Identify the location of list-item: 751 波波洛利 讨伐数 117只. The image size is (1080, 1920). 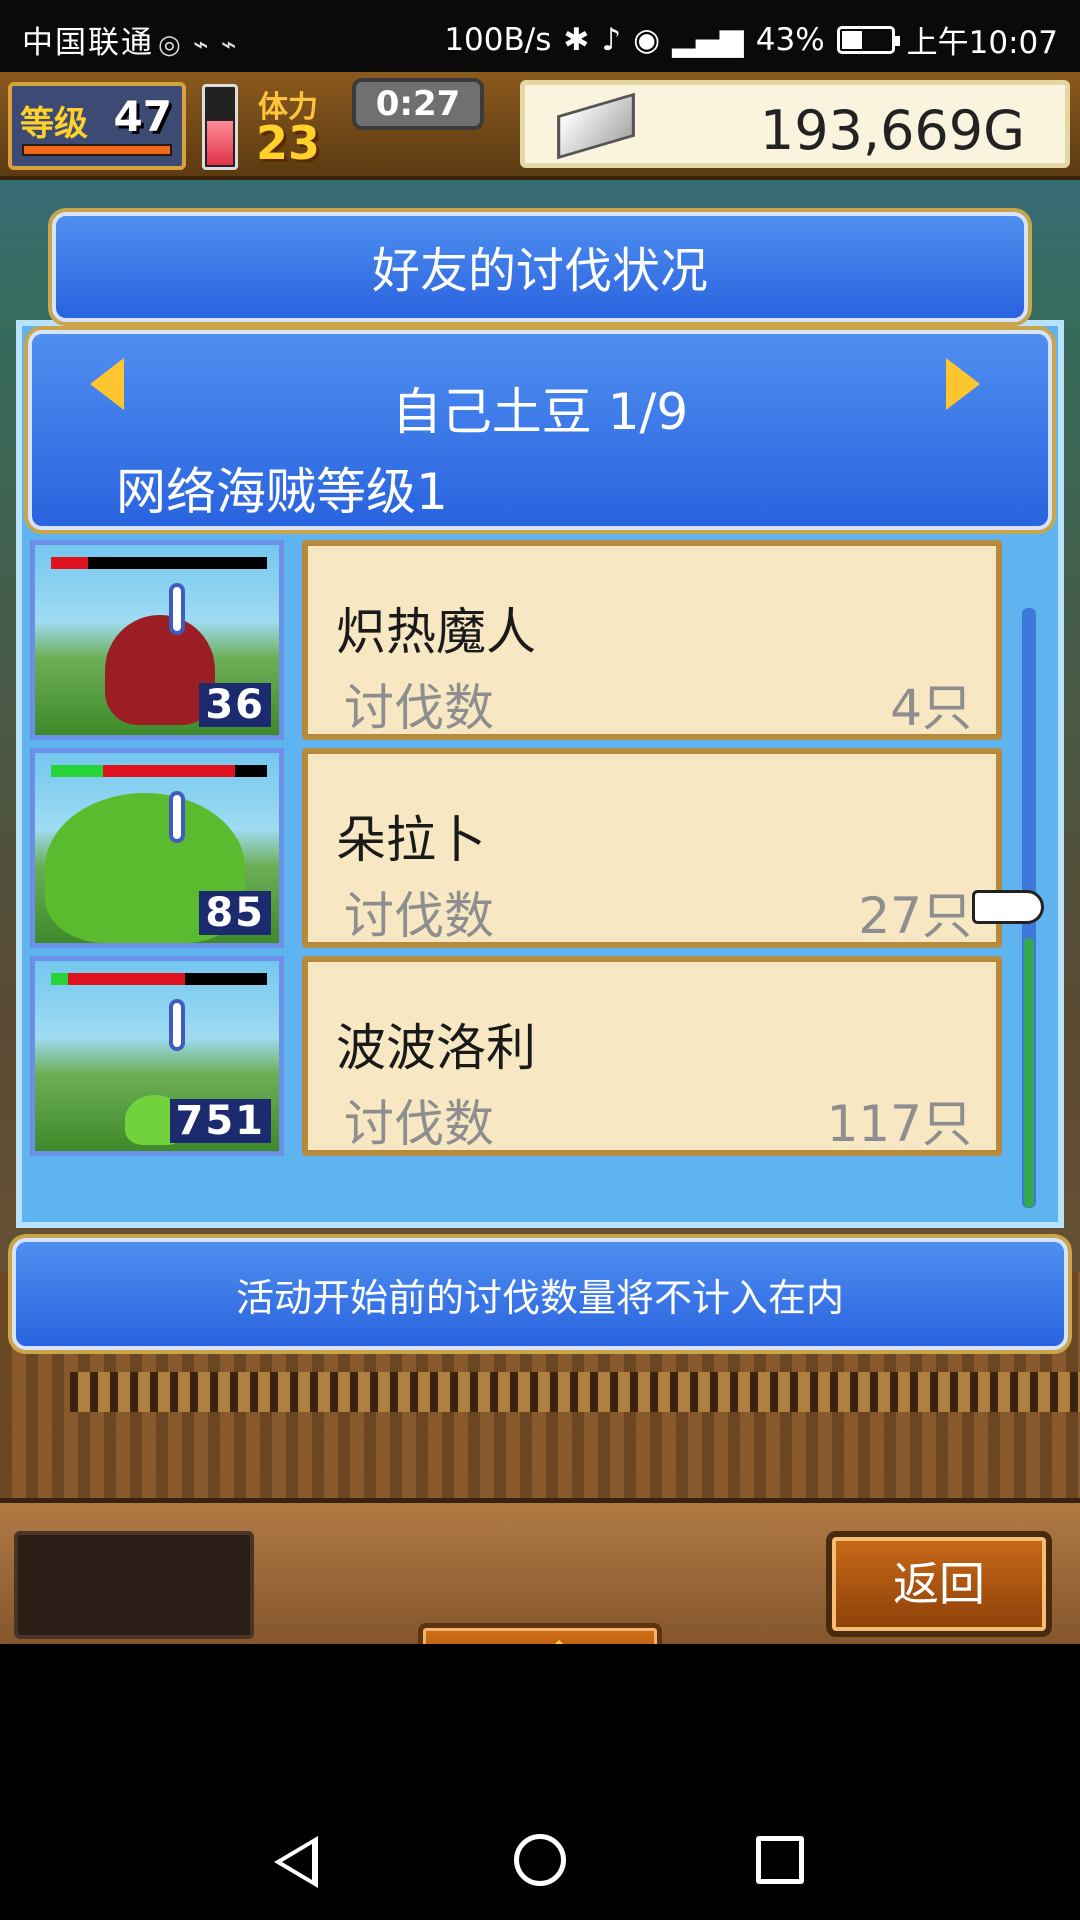
(520, 1056).